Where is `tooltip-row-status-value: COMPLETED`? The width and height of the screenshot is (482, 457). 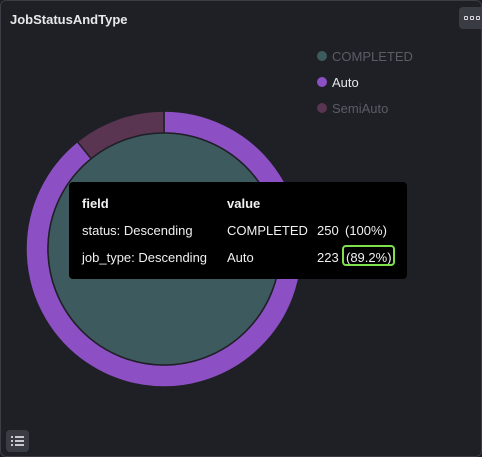
tooltip-row-status-value: COMPLETED is located at coordinates (267, 230).